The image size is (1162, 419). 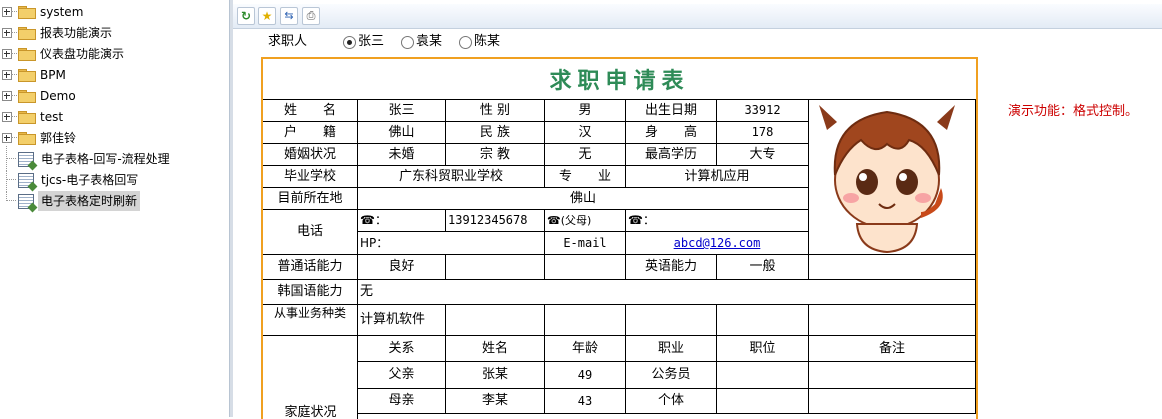 I want to click on radio-chenmou-label: 陈某, so click(x=487, y=42).